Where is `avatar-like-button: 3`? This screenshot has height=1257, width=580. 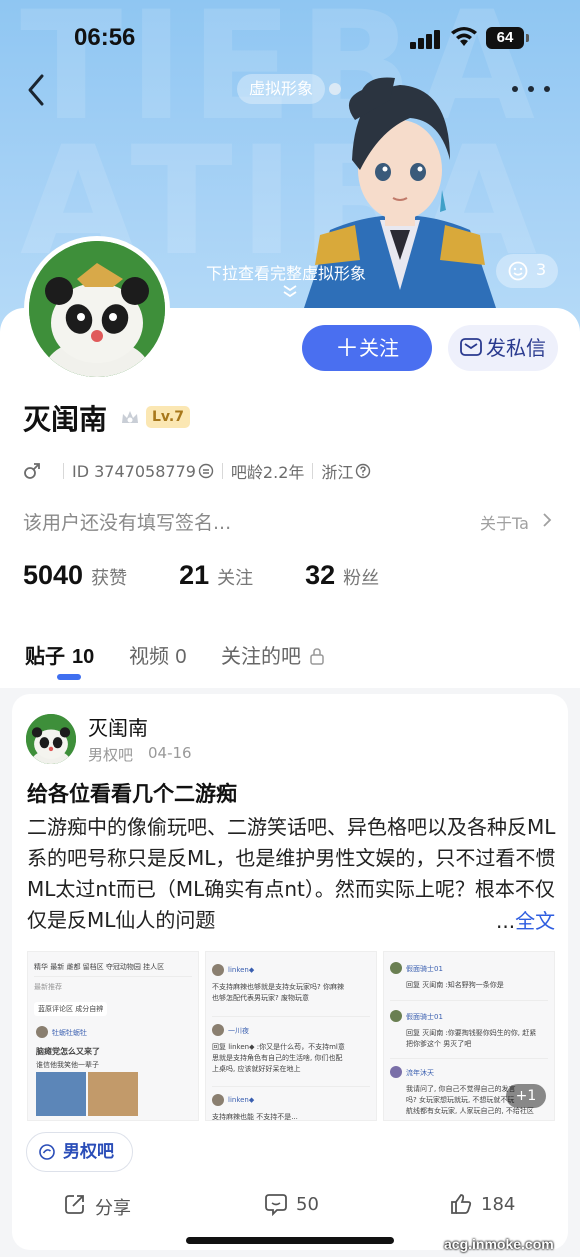
avatar-like-button: 3 is located at coordinates (527, 271).